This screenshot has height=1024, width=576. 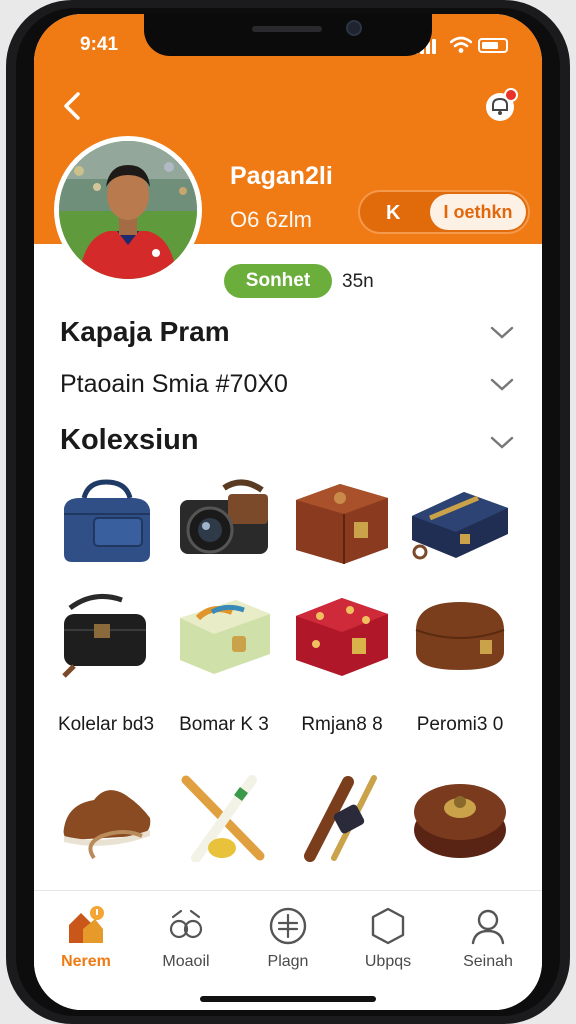 I want to click on nav-item-people: Moaoil, so click(x=186, y=945).